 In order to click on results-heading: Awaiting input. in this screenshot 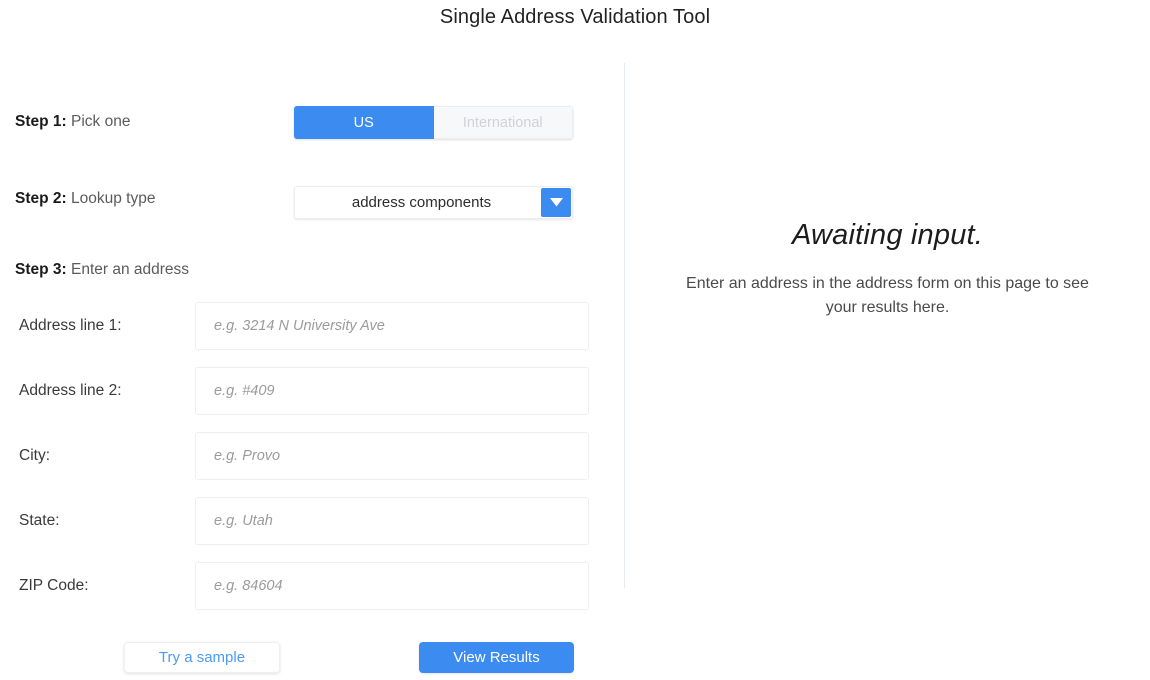, I will do `click(887, 235)`.